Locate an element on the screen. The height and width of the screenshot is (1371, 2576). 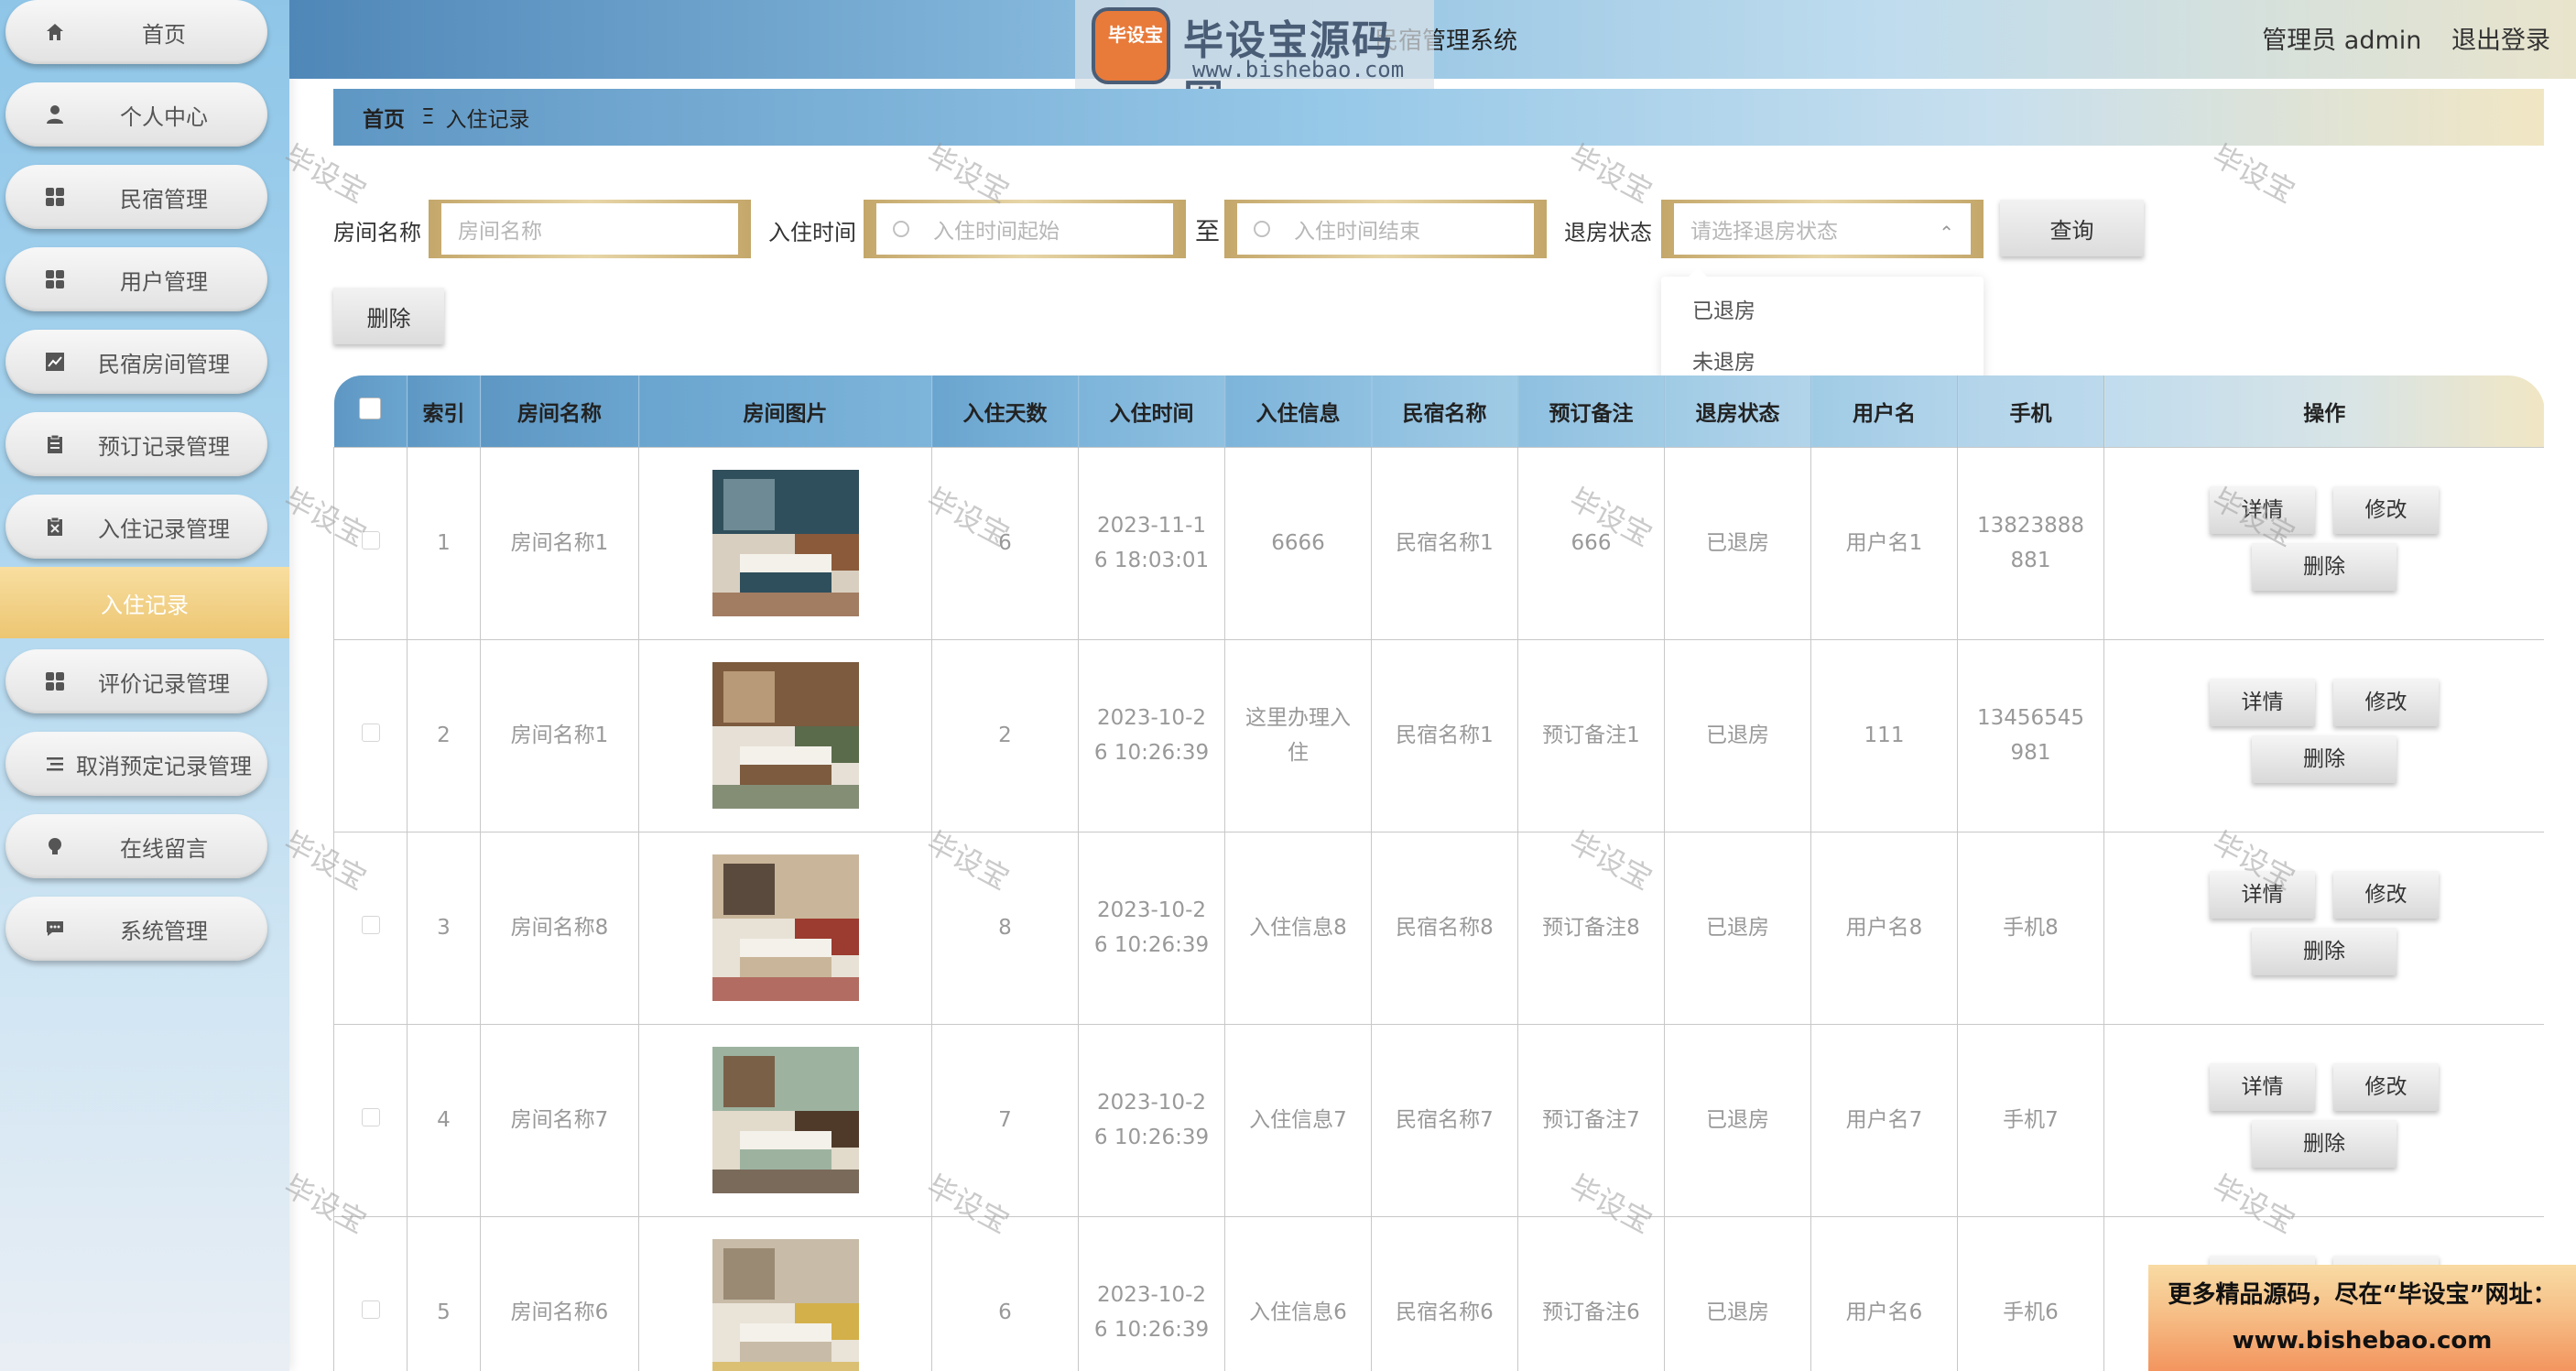
sidebar-item-messages: 在线留言 is located at coordinates (136, 846).